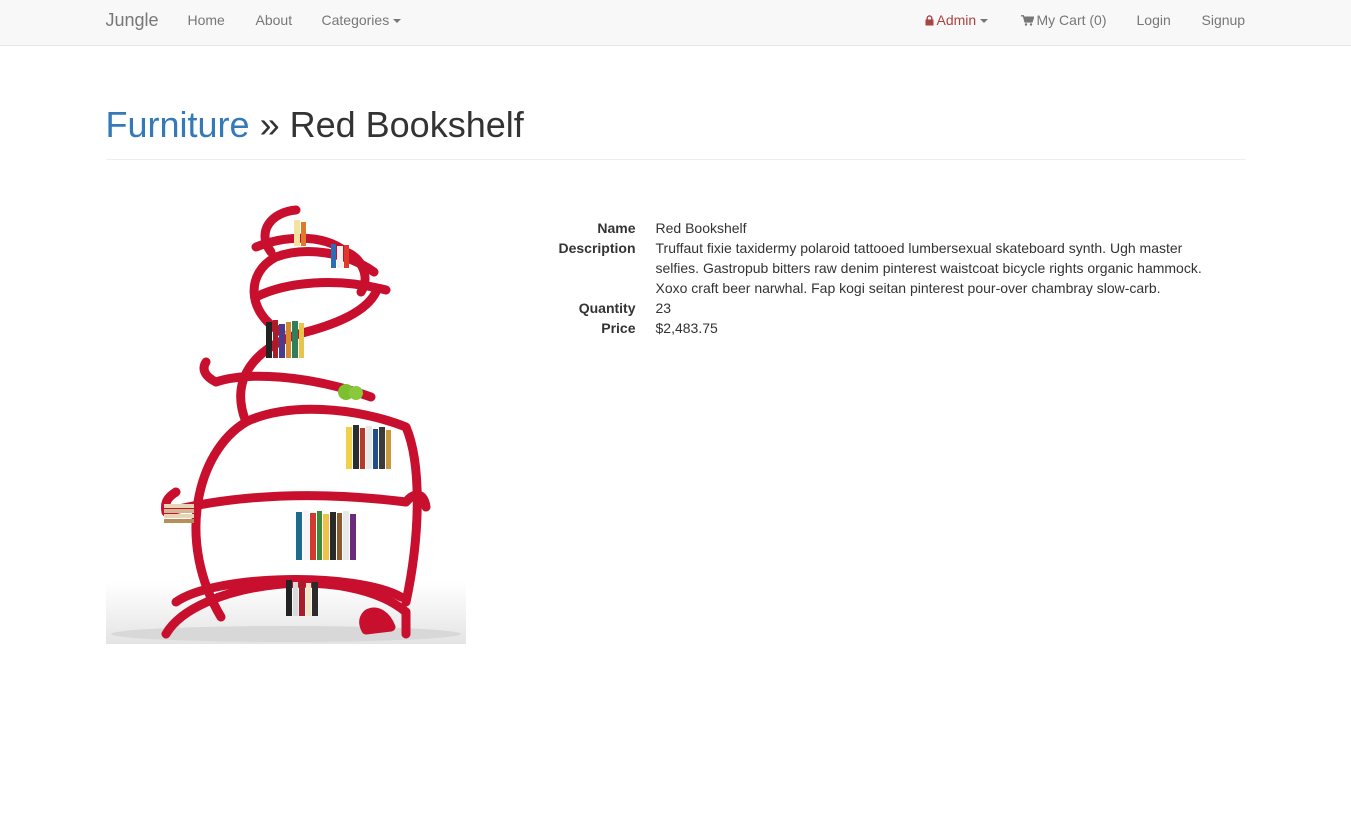  Describe the element at coordinates (1027, 21) in the screenshot. I see `shopping-cart-icon` at that location.